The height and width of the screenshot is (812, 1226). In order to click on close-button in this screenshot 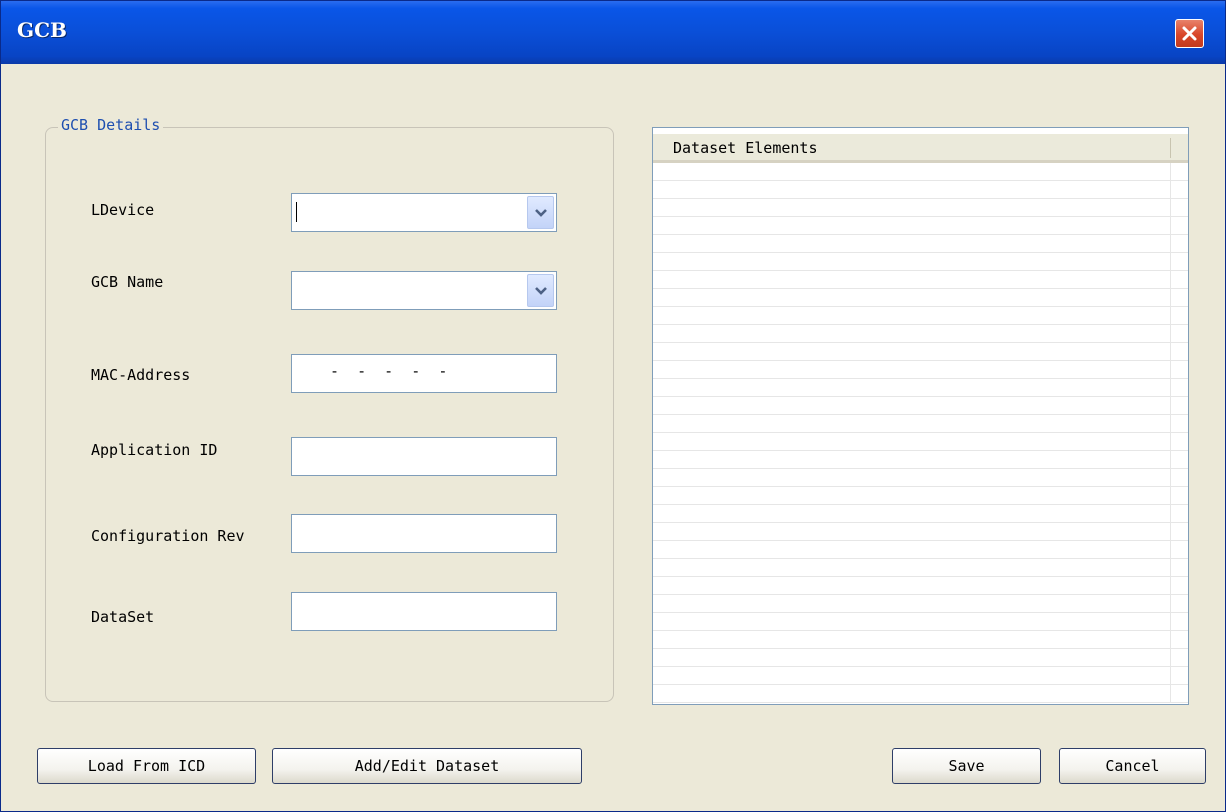, I will do `click(1189, 33)`.